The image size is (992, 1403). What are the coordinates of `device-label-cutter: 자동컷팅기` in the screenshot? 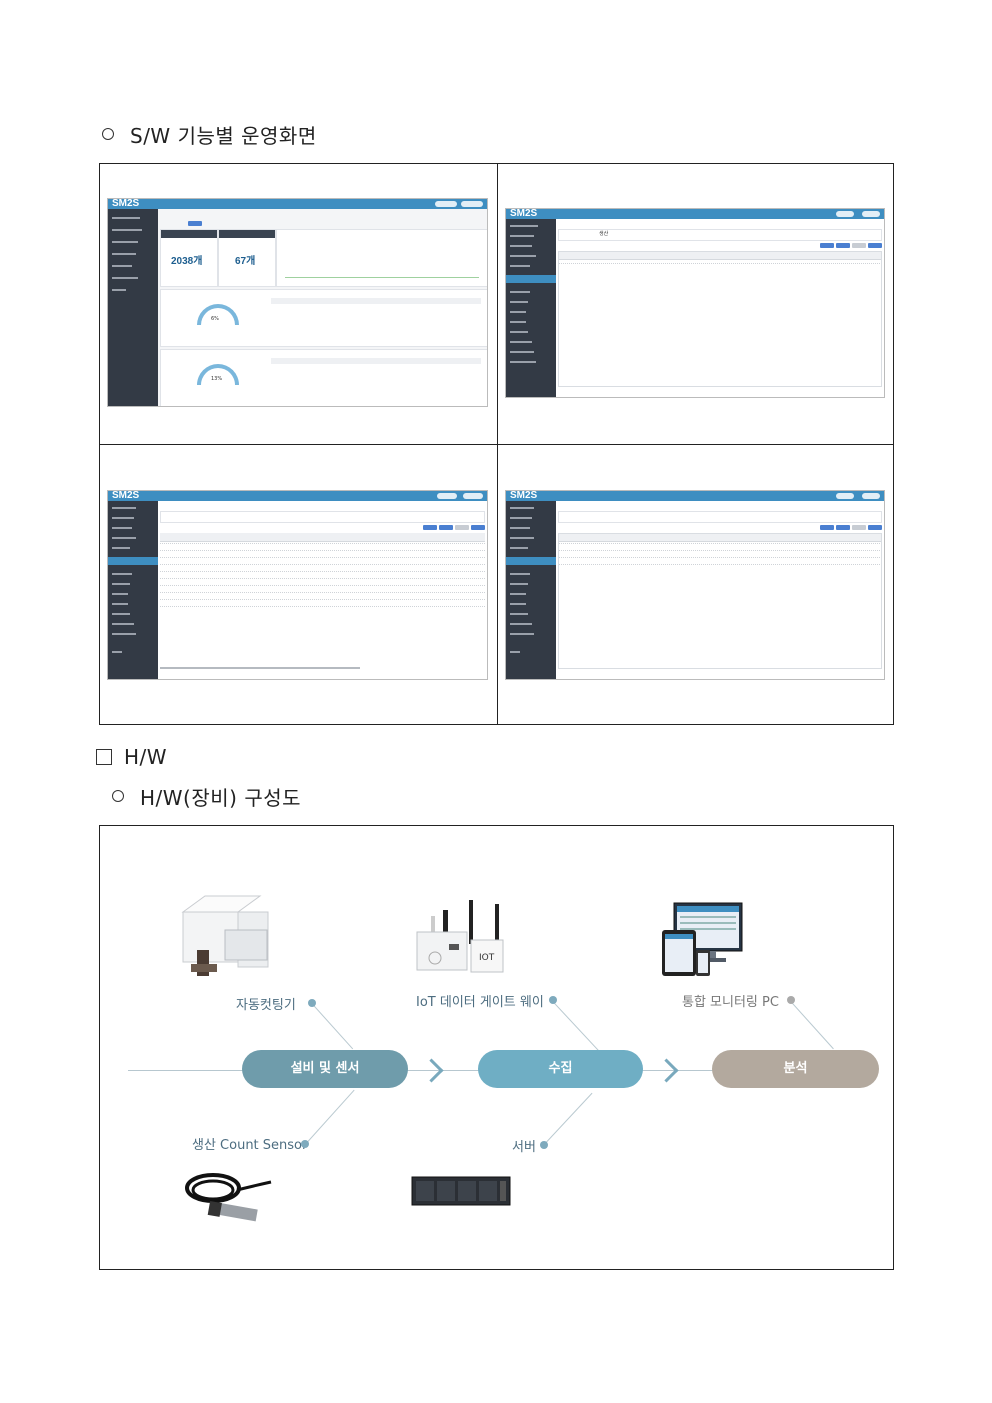 It's located at (266, 1005).